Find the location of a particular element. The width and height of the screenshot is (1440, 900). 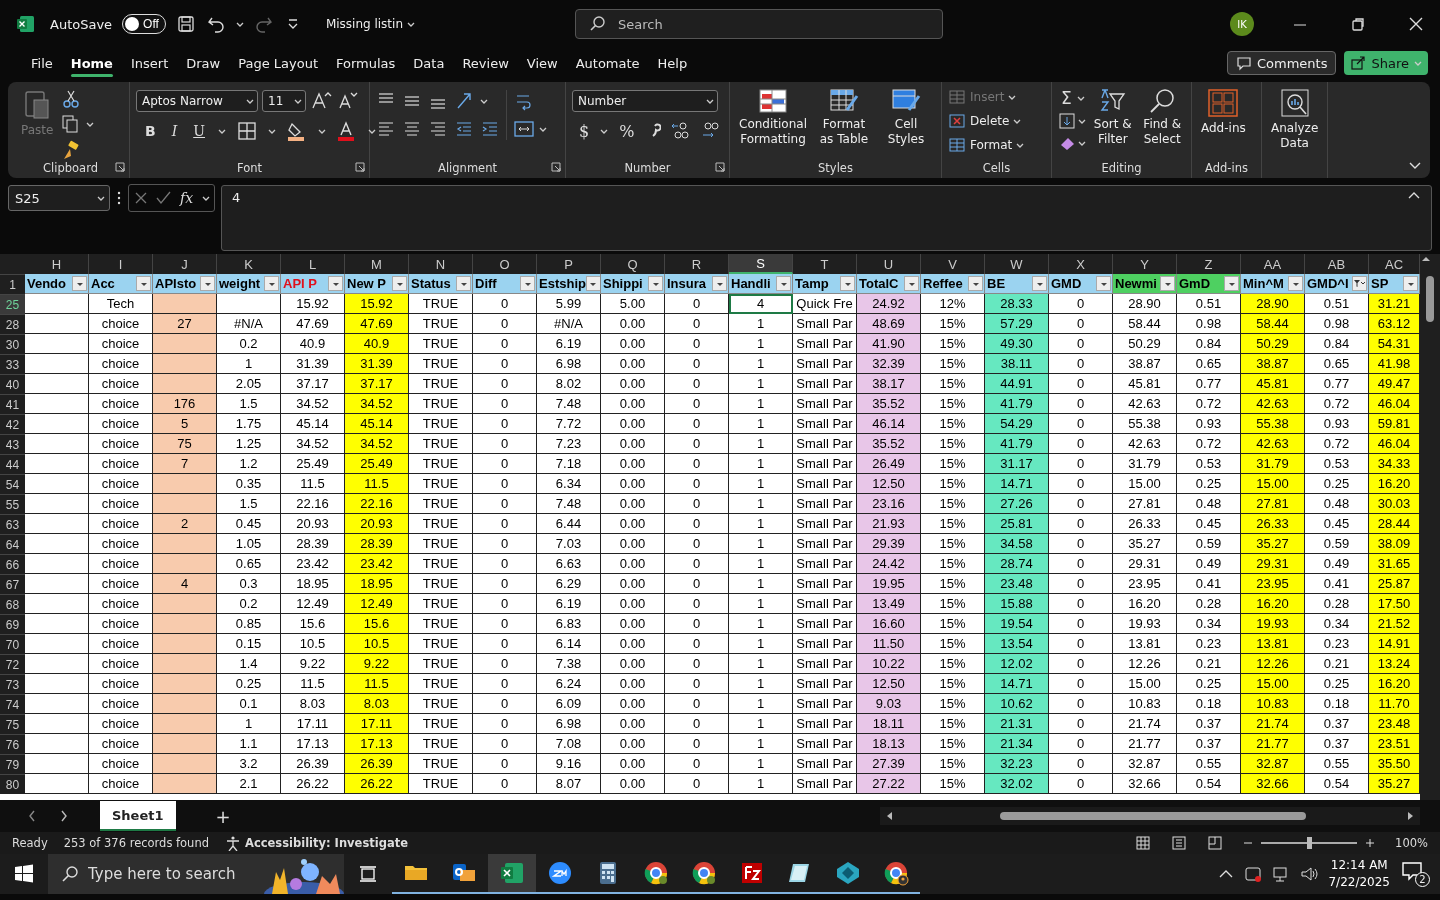

taskbar-search-field: Type here to search is located at coordinates (156, 874).